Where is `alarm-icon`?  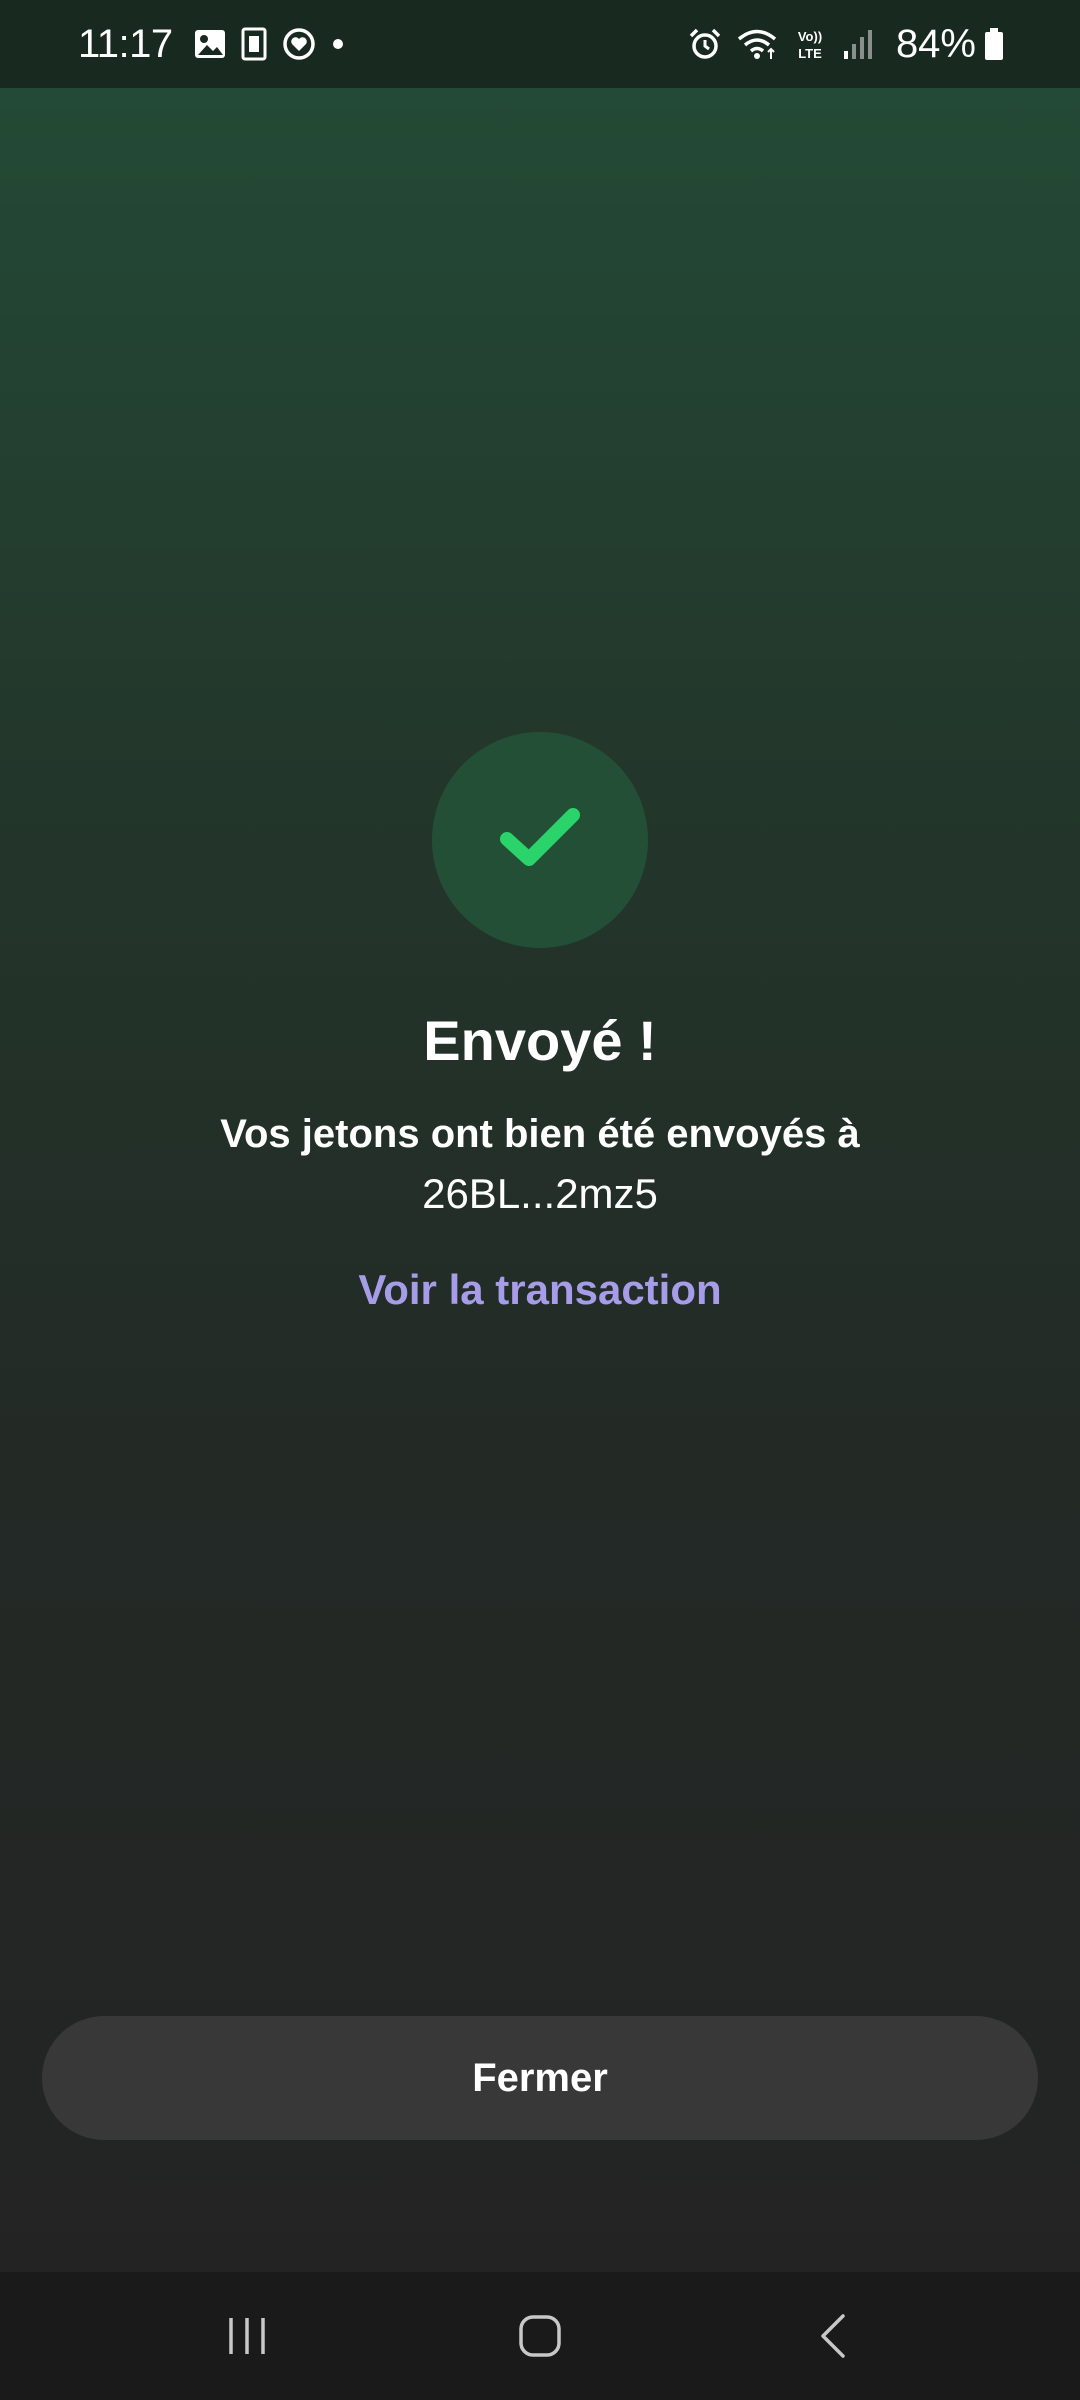
alarm-icon is located at coordinates (705, 44).